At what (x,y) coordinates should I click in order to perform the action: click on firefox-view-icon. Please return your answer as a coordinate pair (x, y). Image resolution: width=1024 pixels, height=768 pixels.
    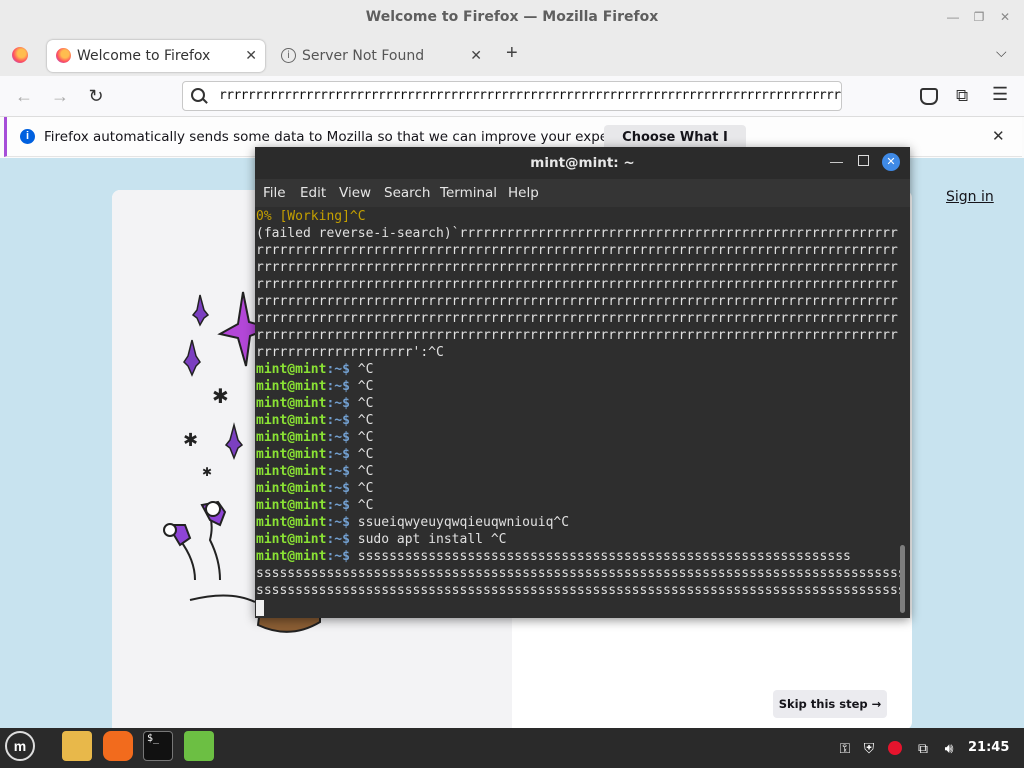
    Looking at the image, I should click on (20, 55).